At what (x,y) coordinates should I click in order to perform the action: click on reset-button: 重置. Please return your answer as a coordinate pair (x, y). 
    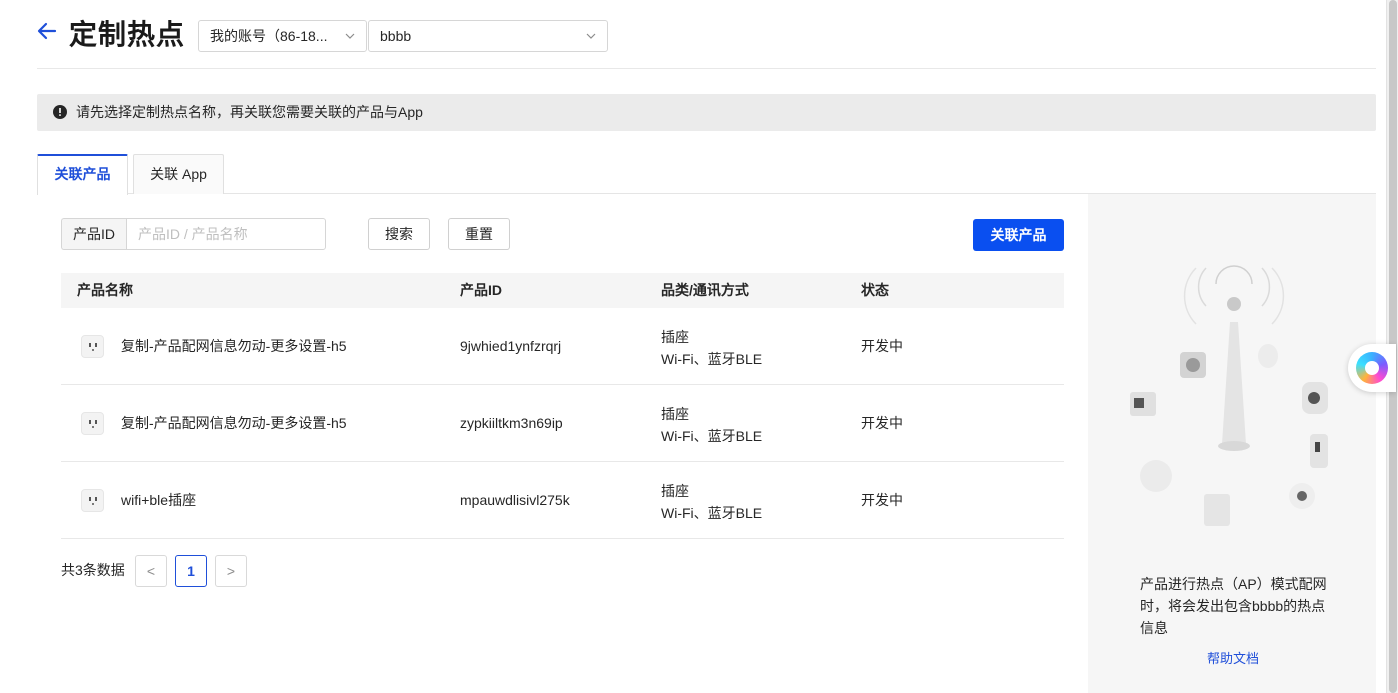
    Looking at the image, I should click on (479, 234).